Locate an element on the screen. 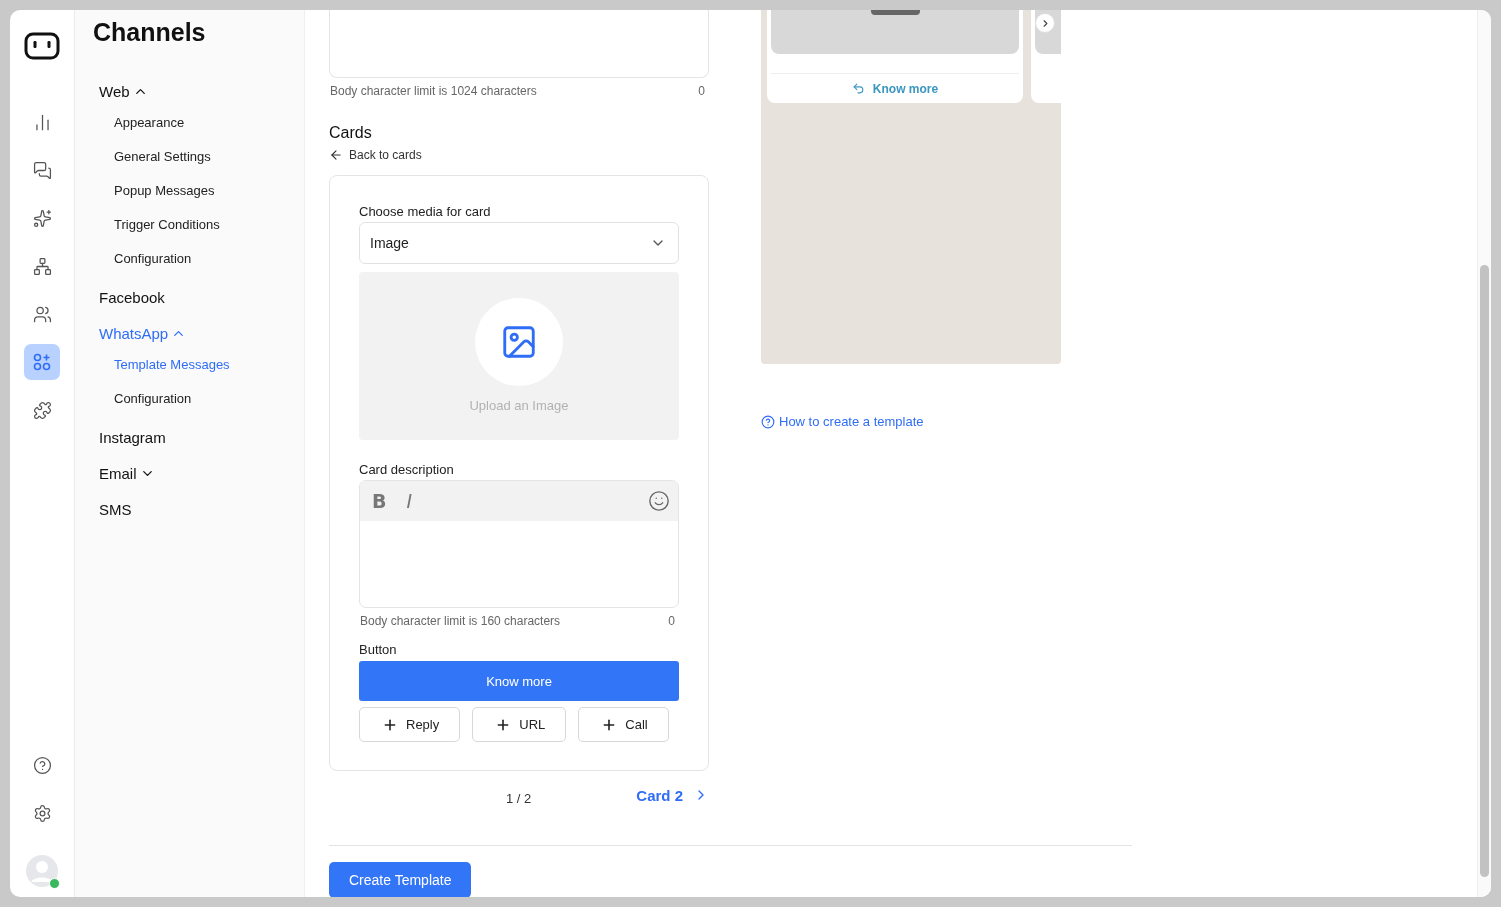  chat-icon is located at coordinates (42, 170).